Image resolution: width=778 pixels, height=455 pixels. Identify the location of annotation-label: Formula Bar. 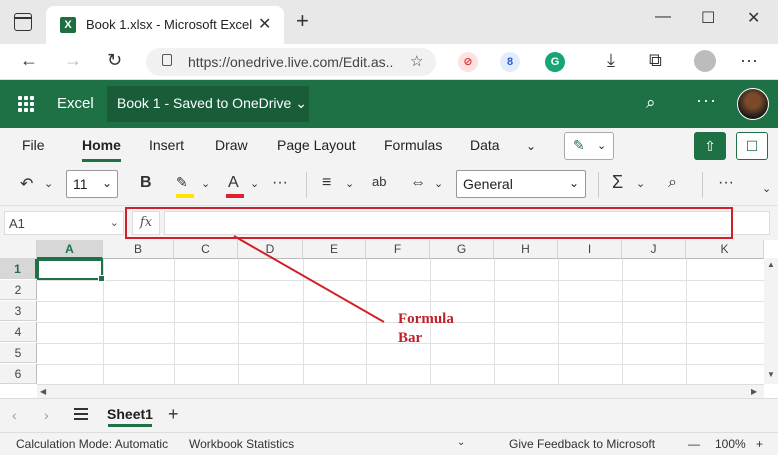
(433, 329).